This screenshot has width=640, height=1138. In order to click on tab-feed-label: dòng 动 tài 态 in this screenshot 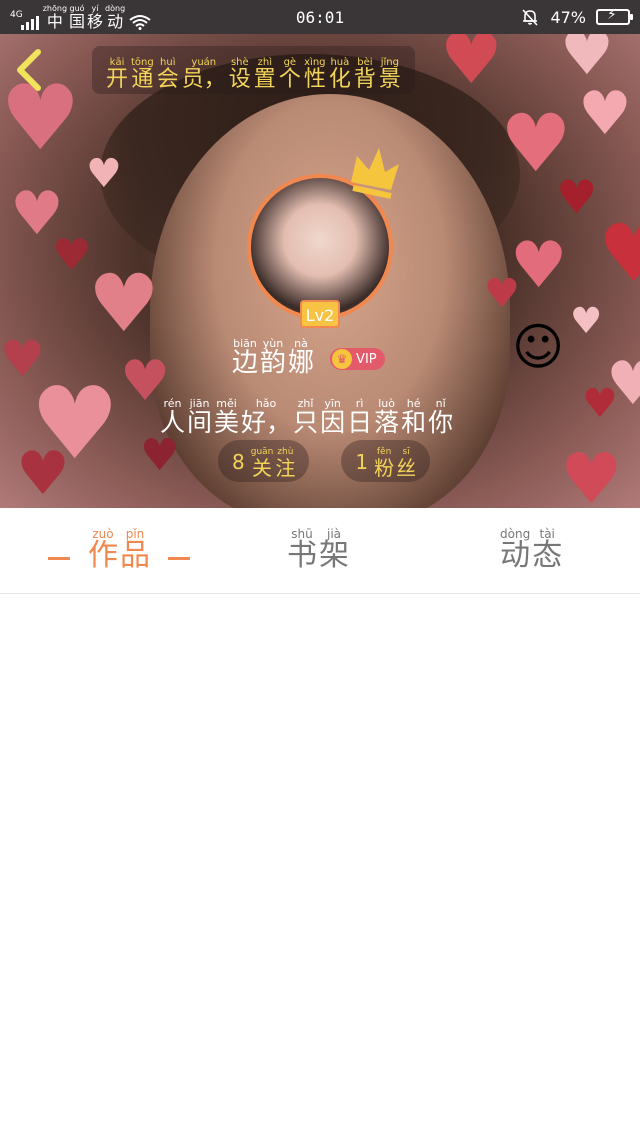, I will do `click(531, 549)`.